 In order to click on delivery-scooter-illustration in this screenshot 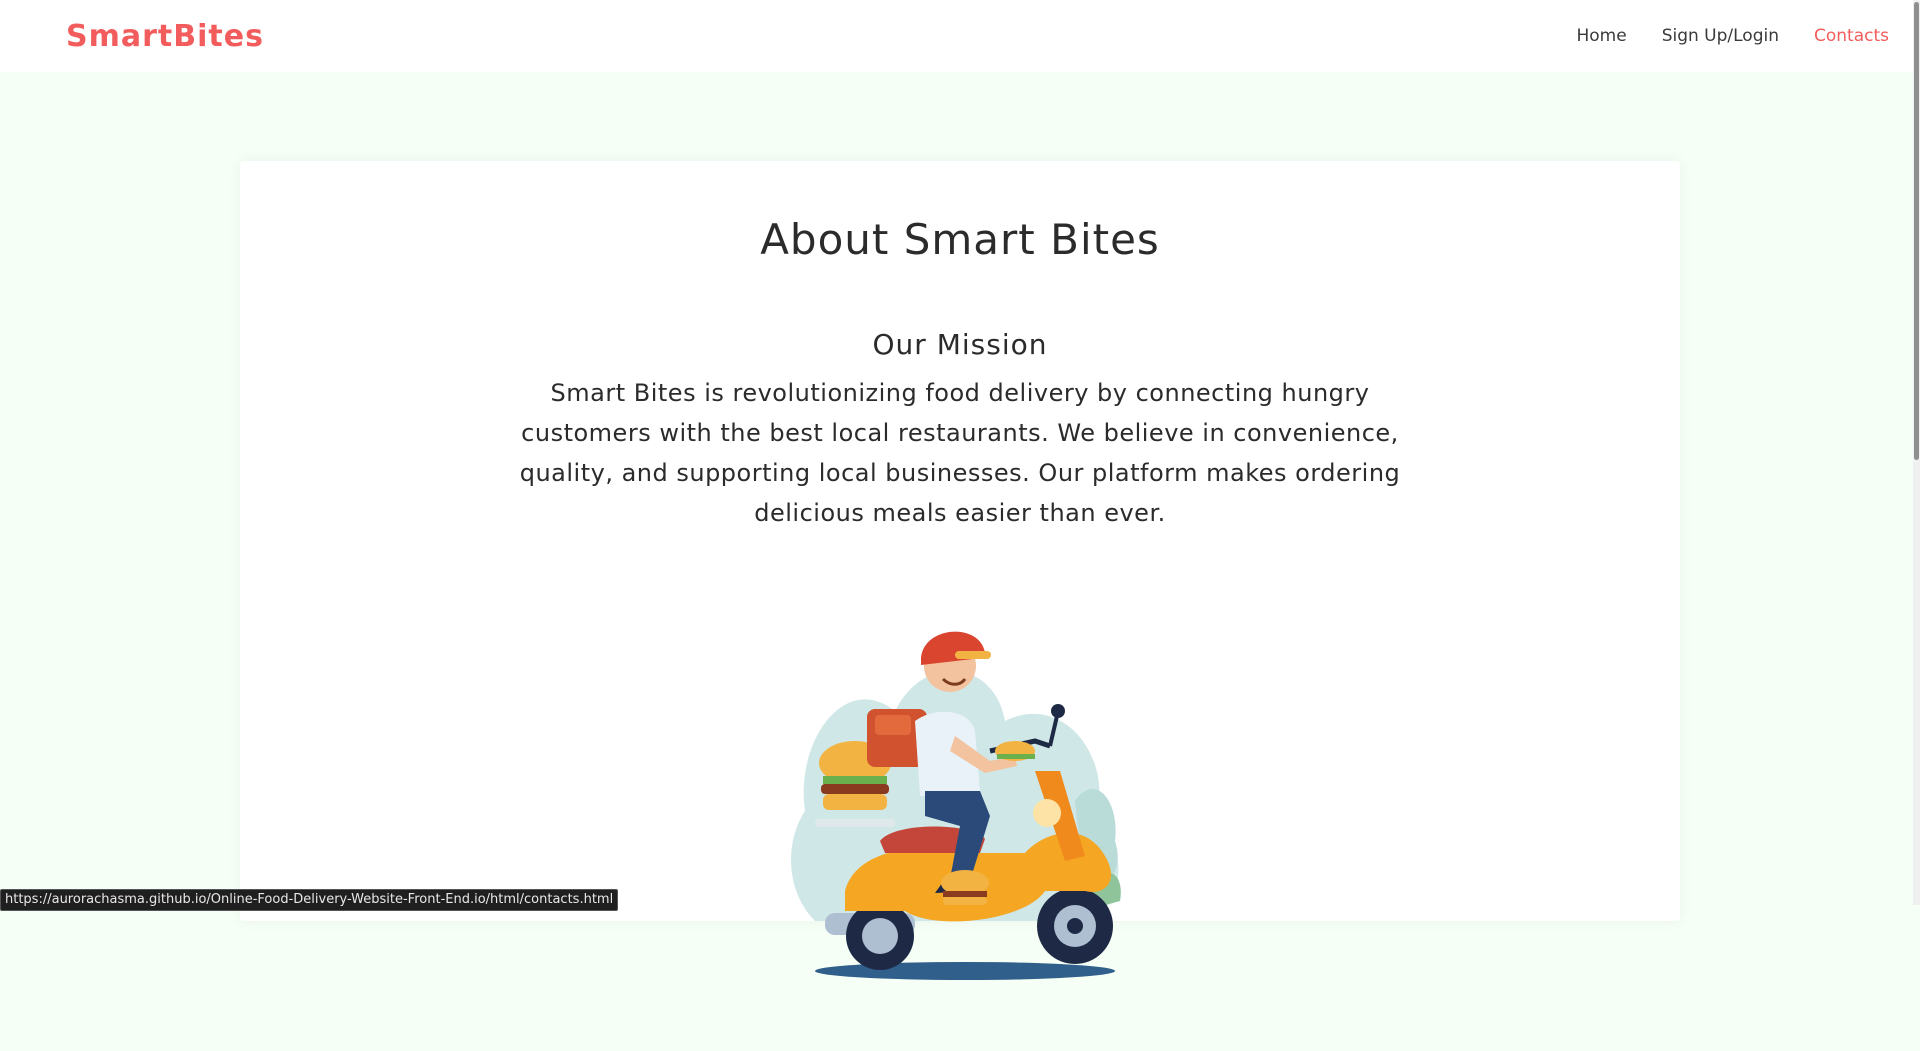, I will do `click(956, 805)`.